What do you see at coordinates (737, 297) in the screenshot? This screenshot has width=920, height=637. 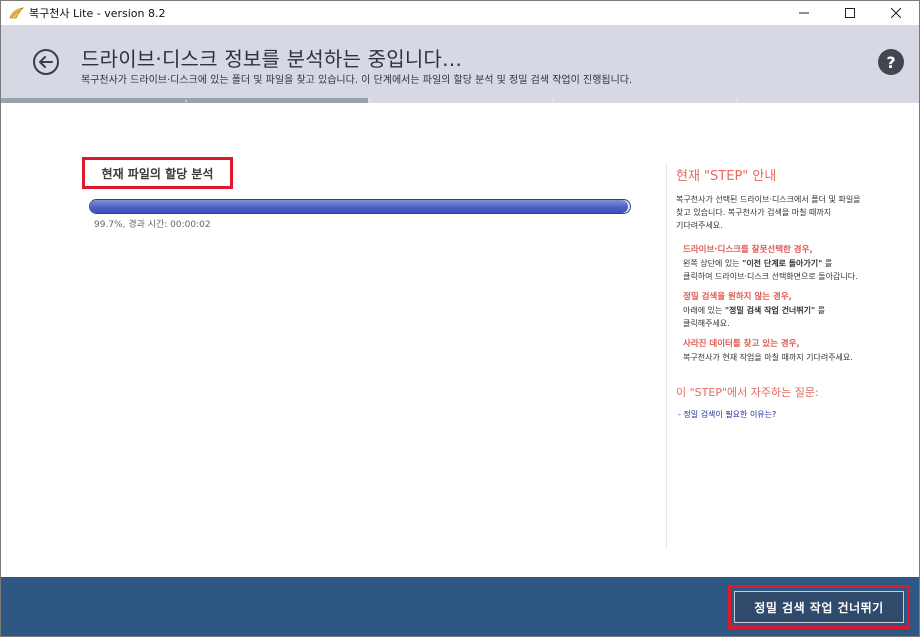 I see `case-title: 정밀 검색을 원하지 않는 경우,` at bounding box center [737, 297].